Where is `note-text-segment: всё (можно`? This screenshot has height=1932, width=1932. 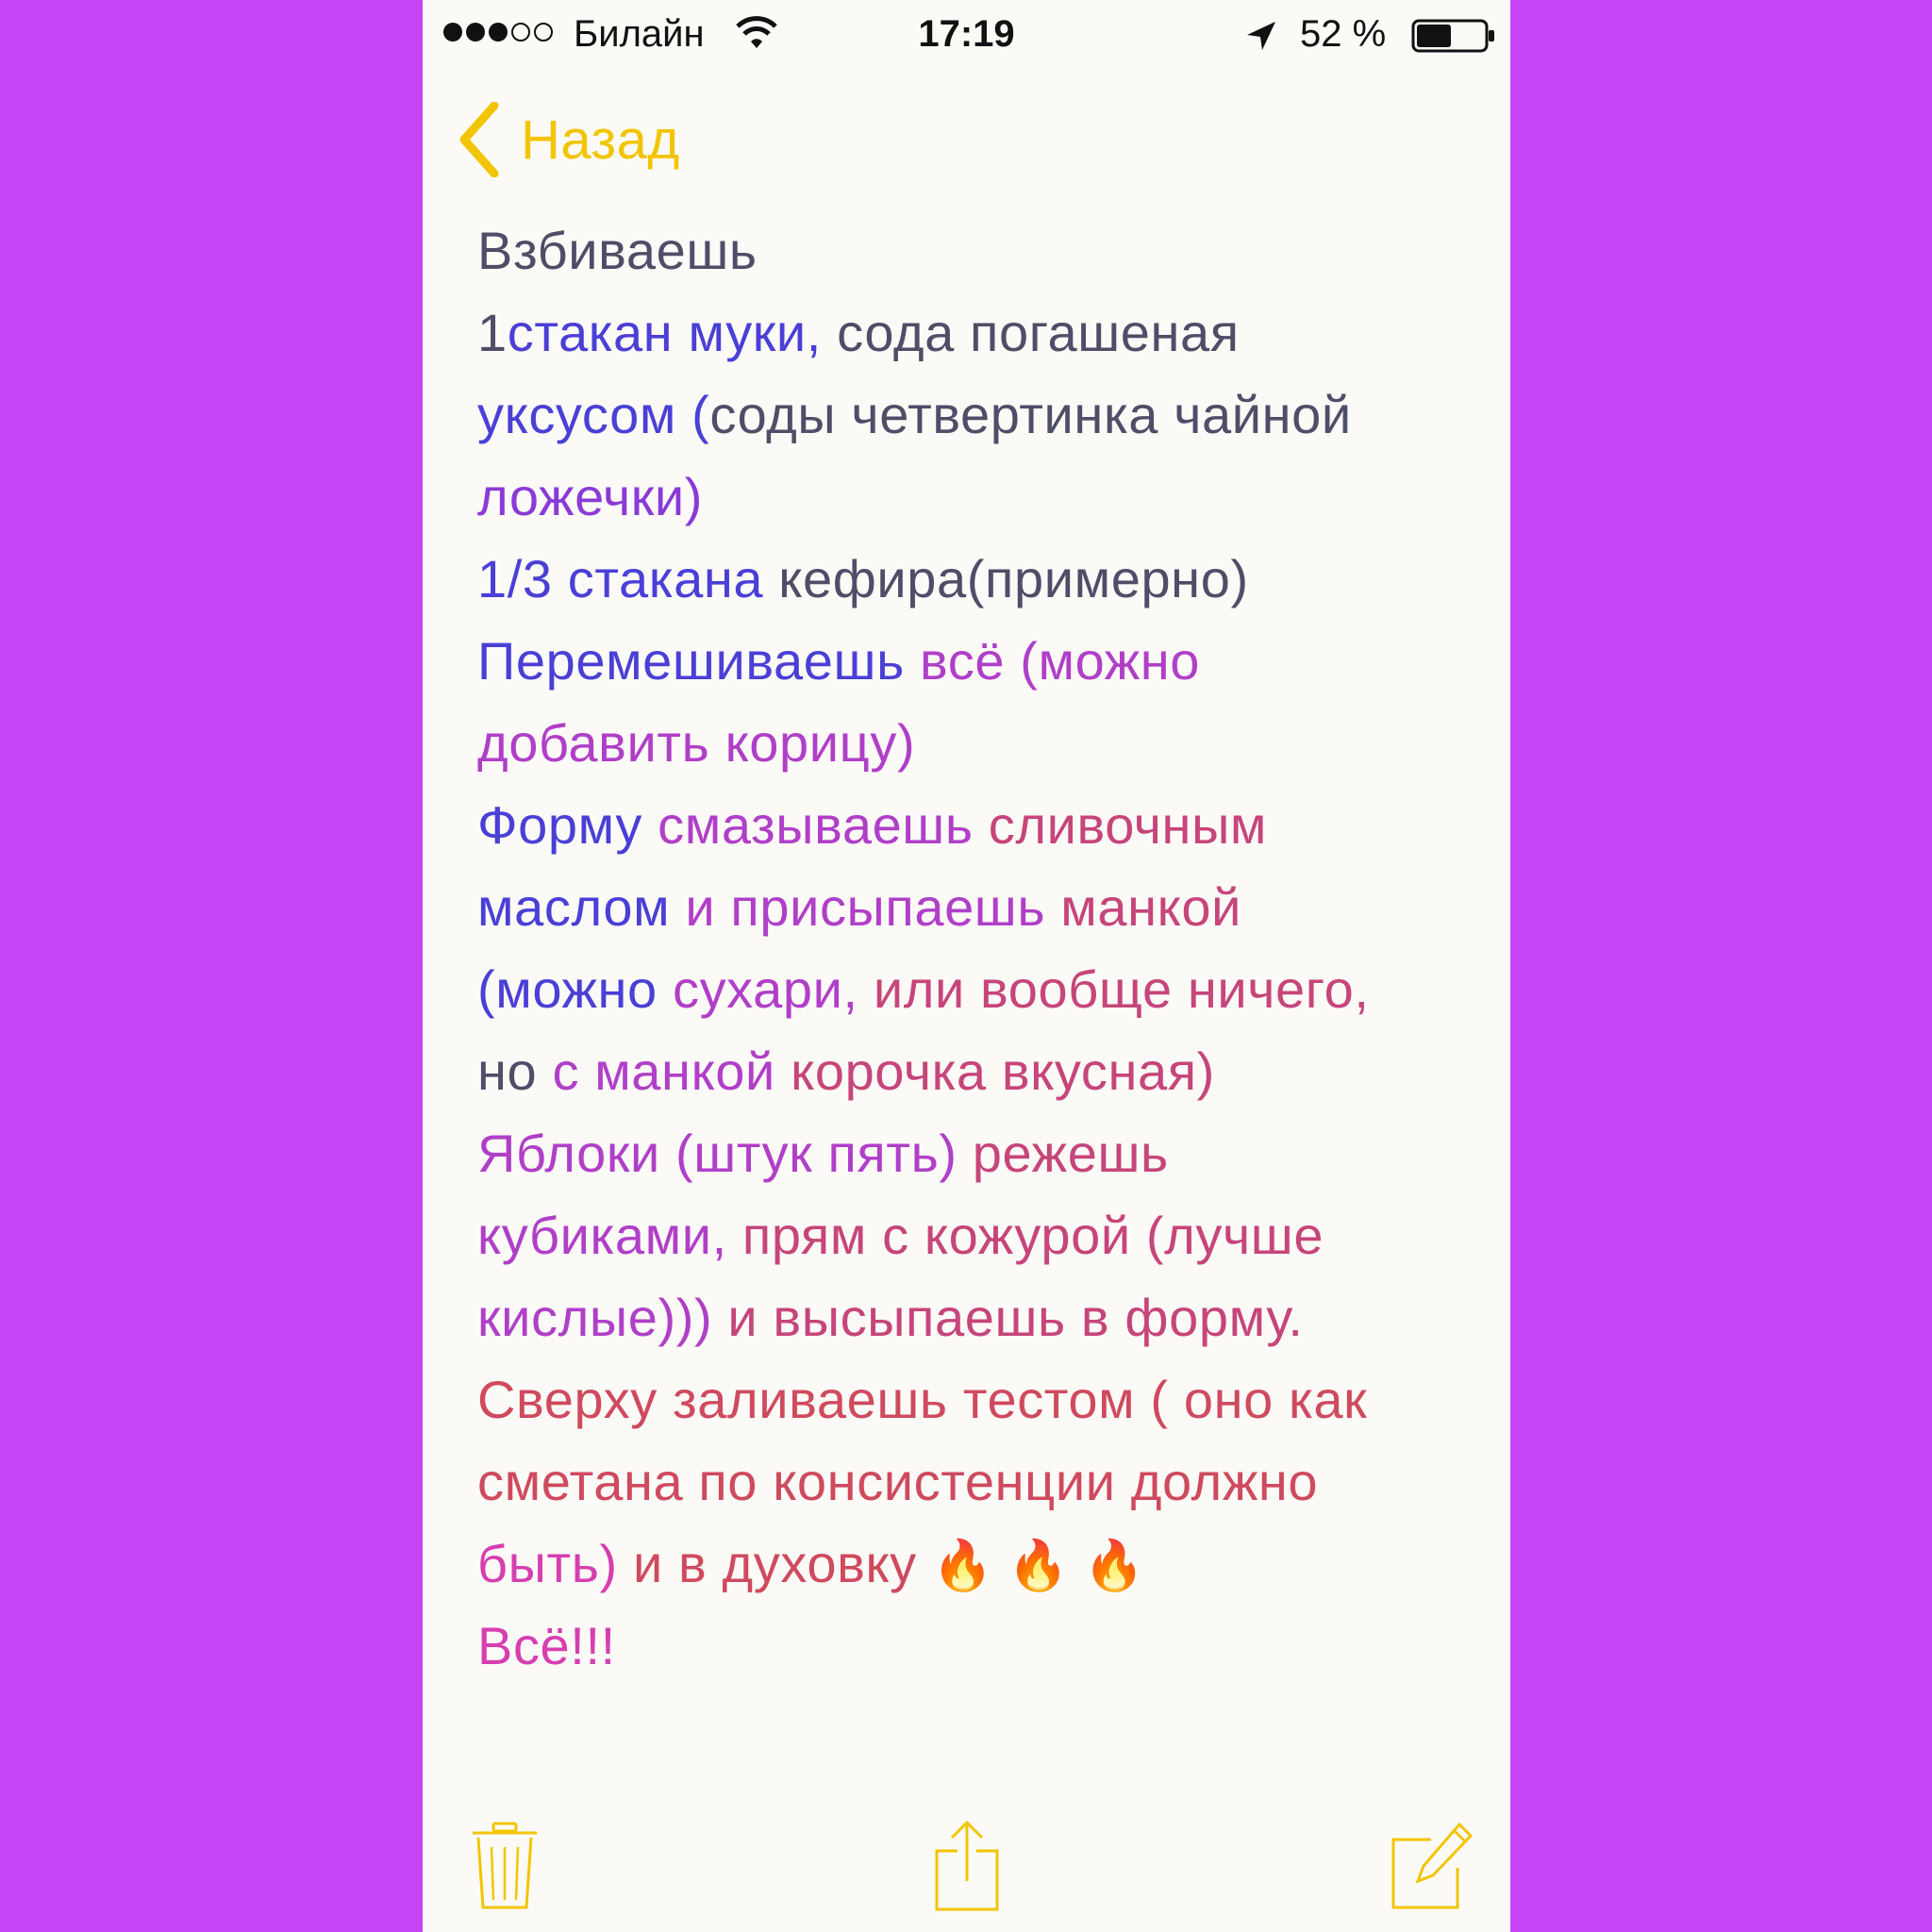
note-text-segment: всё (можно is located at coordinates (1060, 661).